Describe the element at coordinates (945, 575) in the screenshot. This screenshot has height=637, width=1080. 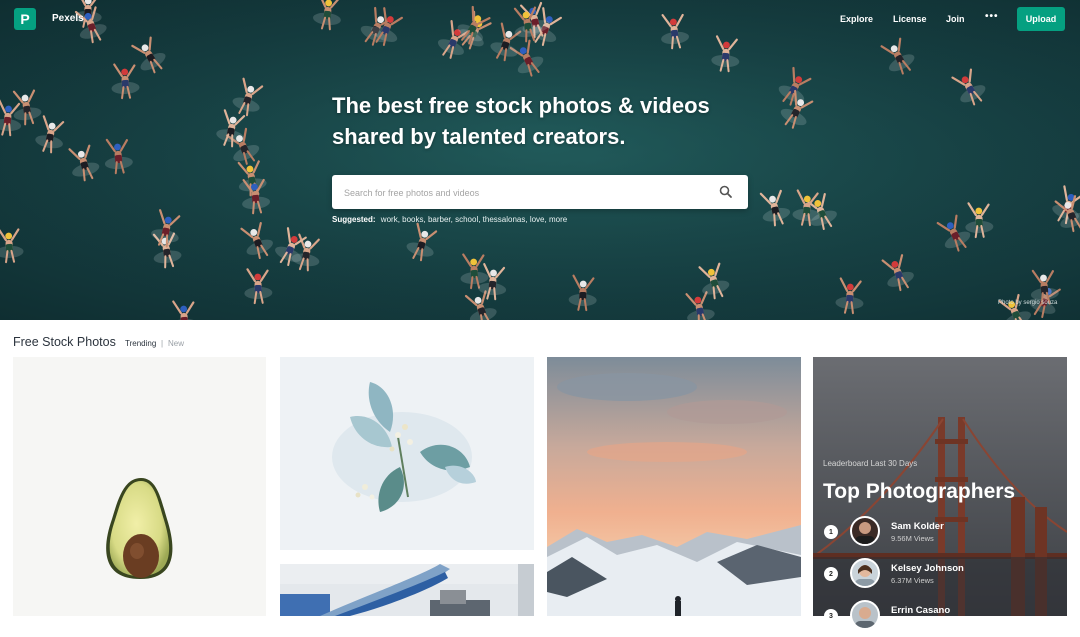
I see `leaderboard-entry: 2 Kelsey Johnson 6.37M Views` at that location.